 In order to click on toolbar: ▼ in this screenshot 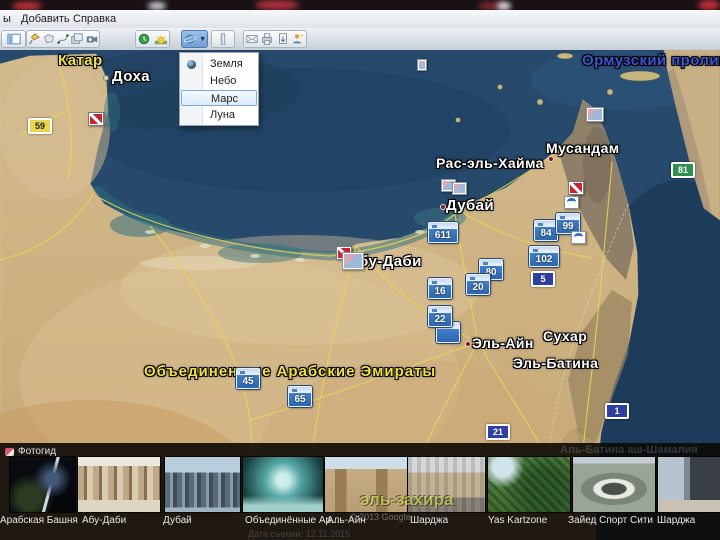, I will do `click(360, 39)`.